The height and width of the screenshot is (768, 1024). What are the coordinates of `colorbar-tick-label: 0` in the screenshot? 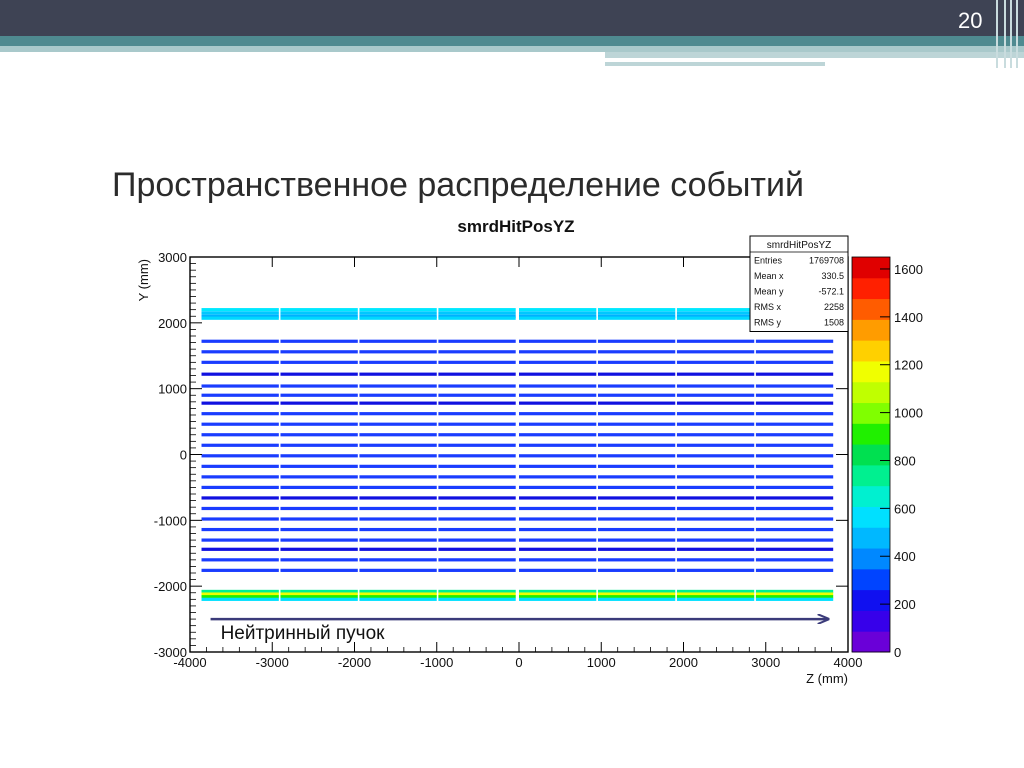 It's located at (897, 652).